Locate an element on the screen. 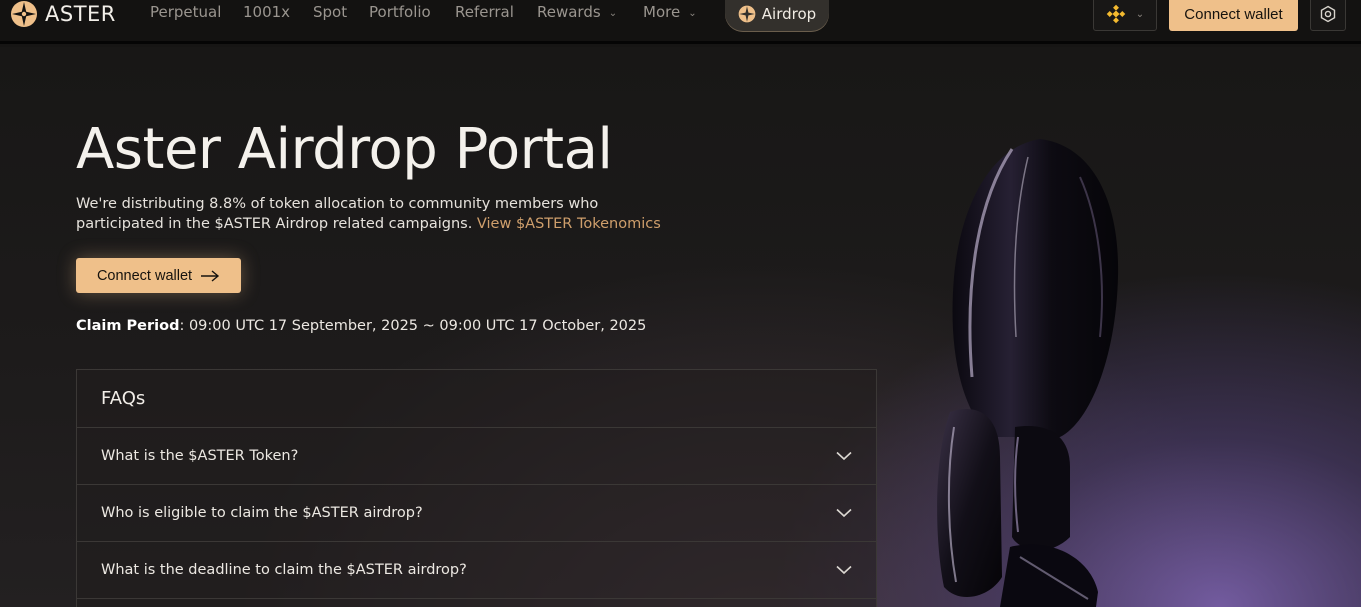 This screenshot has height=607, width=1361. brand-name: ASTER is located at coordinates (80, 14).